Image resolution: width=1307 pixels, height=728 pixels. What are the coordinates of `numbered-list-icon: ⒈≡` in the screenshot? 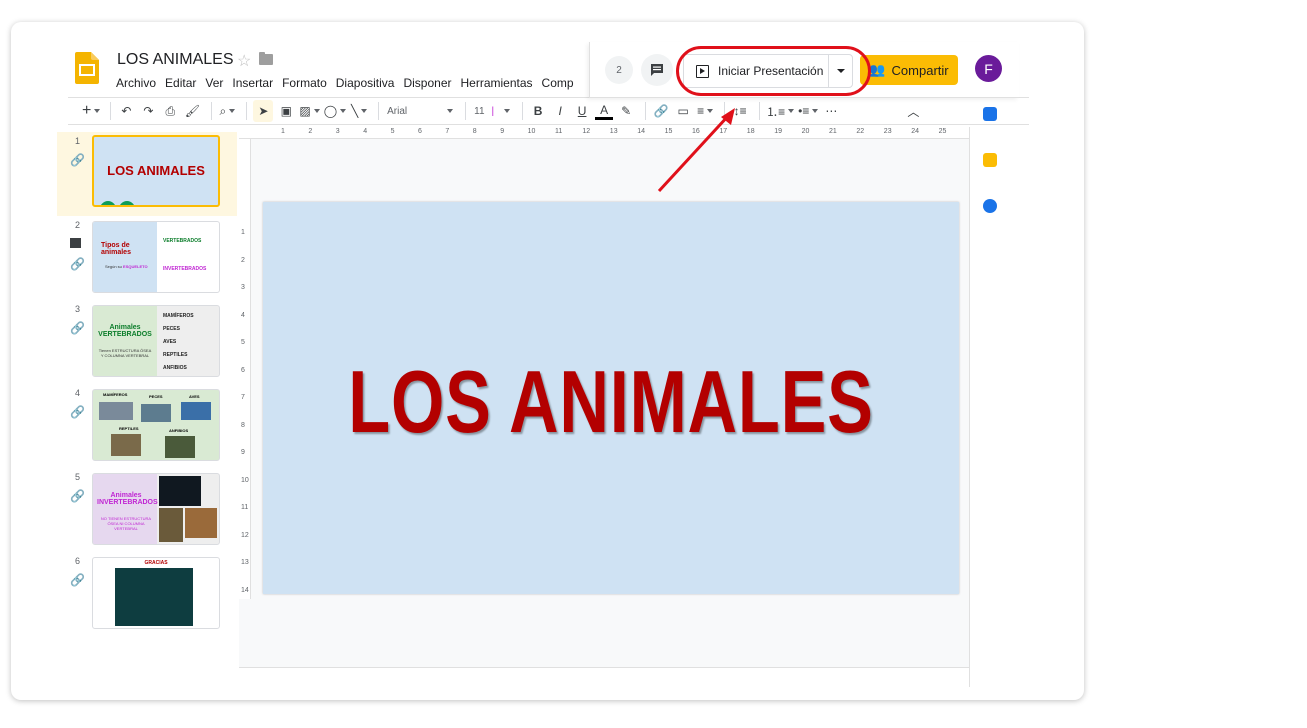 It's located at (780, 111).